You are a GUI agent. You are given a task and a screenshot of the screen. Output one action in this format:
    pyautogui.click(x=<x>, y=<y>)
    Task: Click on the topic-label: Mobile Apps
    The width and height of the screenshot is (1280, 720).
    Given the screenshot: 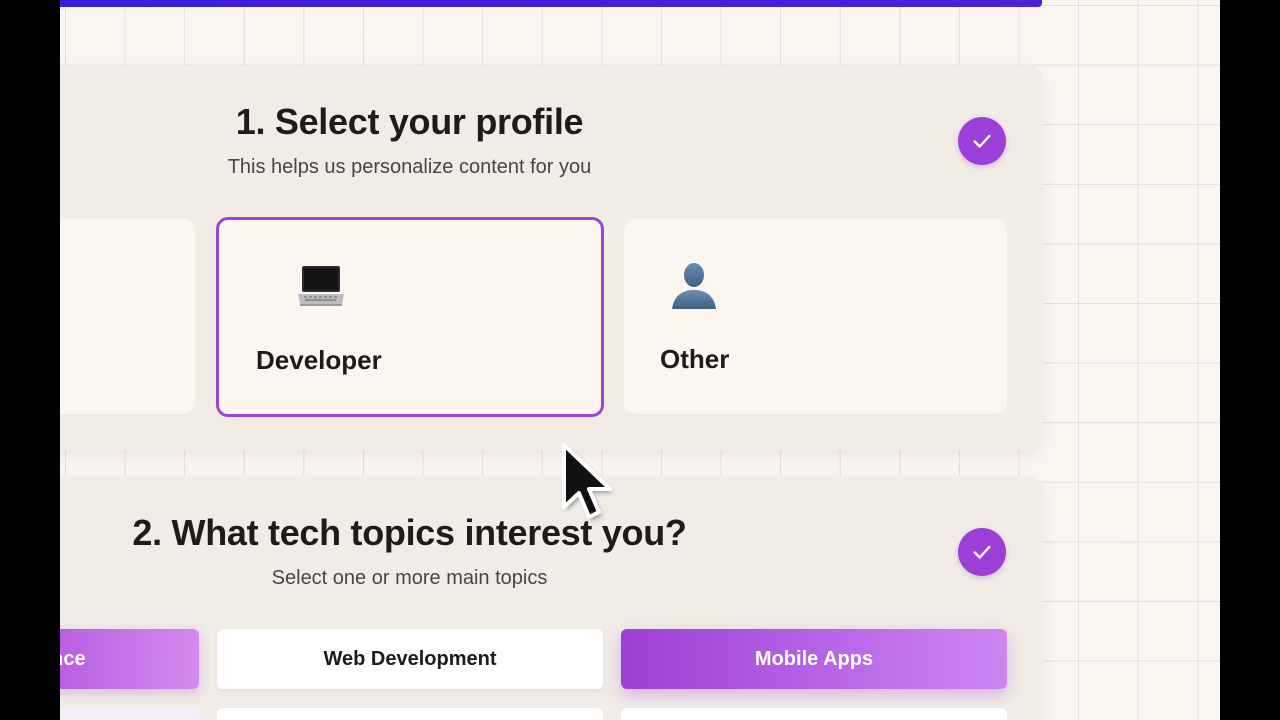 What is the action you would take?
    pyautogui.click(x=814, y=658)
    